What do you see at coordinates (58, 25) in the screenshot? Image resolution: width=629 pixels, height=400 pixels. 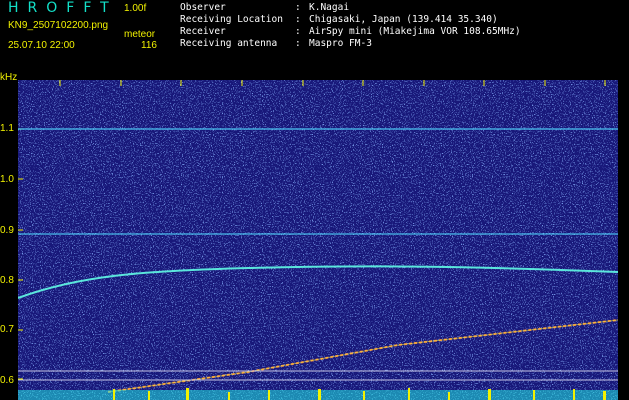 I see `file-name: KN9_2507102200.png` at bounding box center [58, 25].